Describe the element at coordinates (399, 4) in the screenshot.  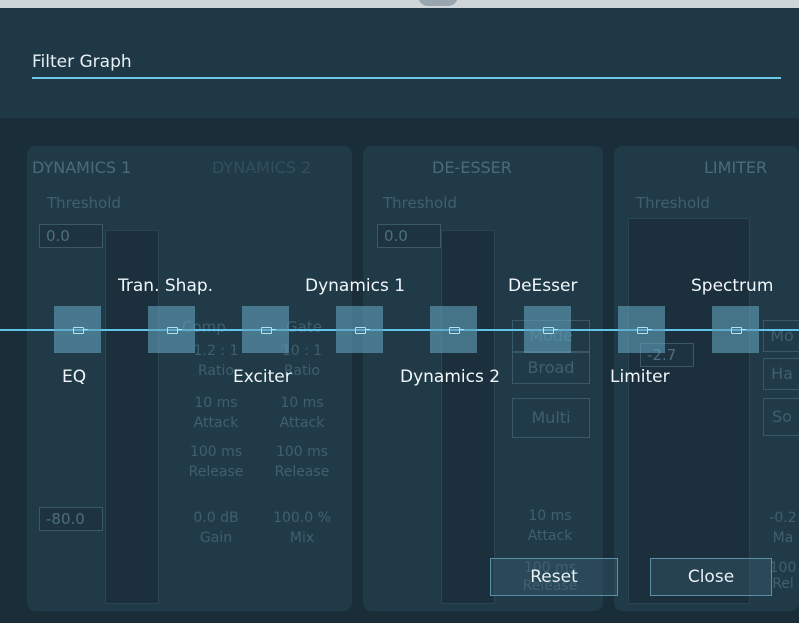
I see `window-top-bar` at that location.